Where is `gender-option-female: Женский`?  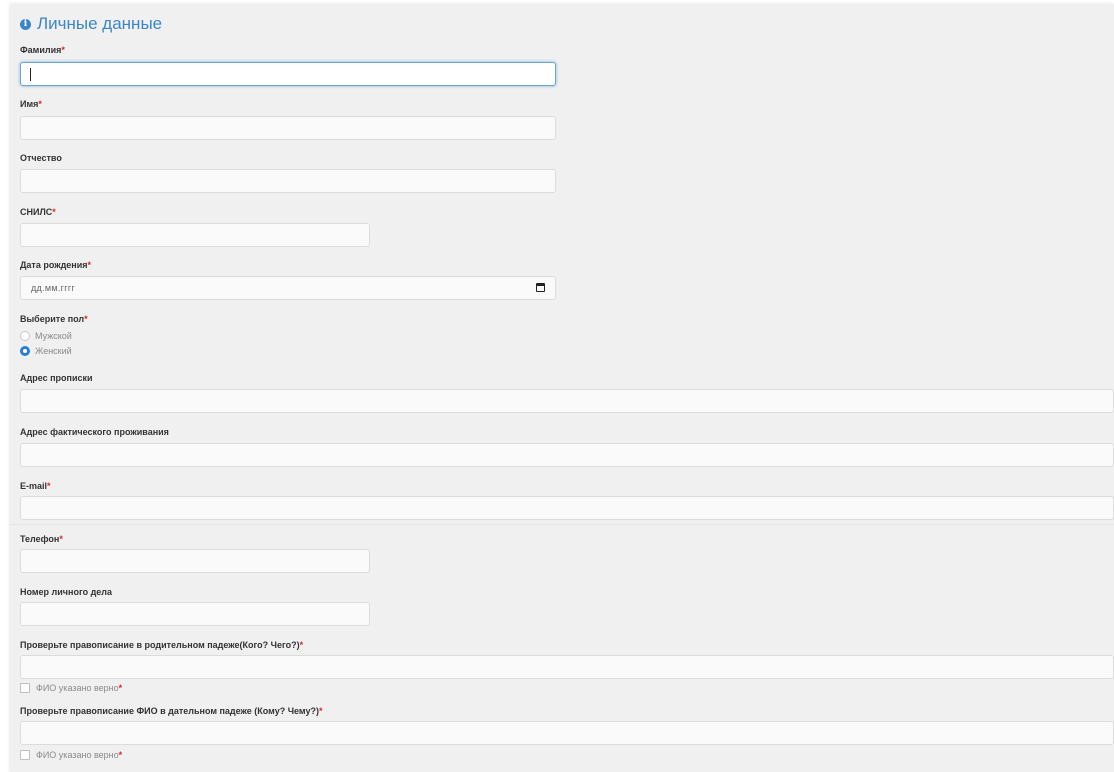 gender-option-female: Женский is located at coordinates (46, 351).